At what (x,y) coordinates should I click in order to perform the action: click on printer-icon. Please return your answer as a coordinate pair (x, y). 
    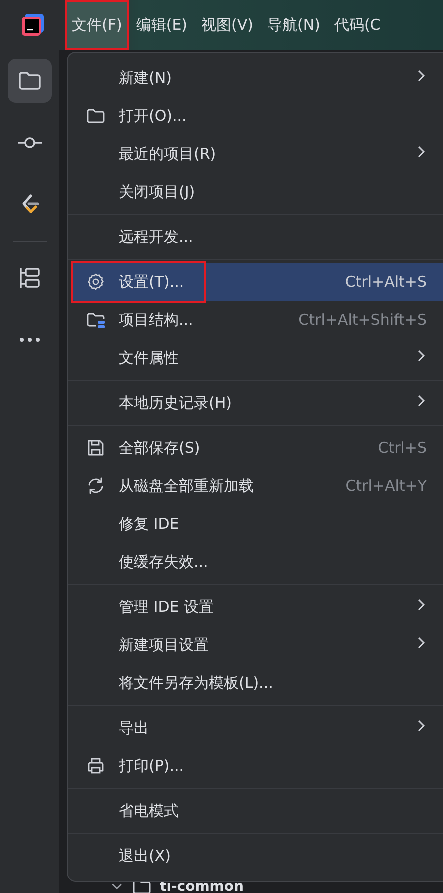
    Looking at the image, I should click on (96, 766).